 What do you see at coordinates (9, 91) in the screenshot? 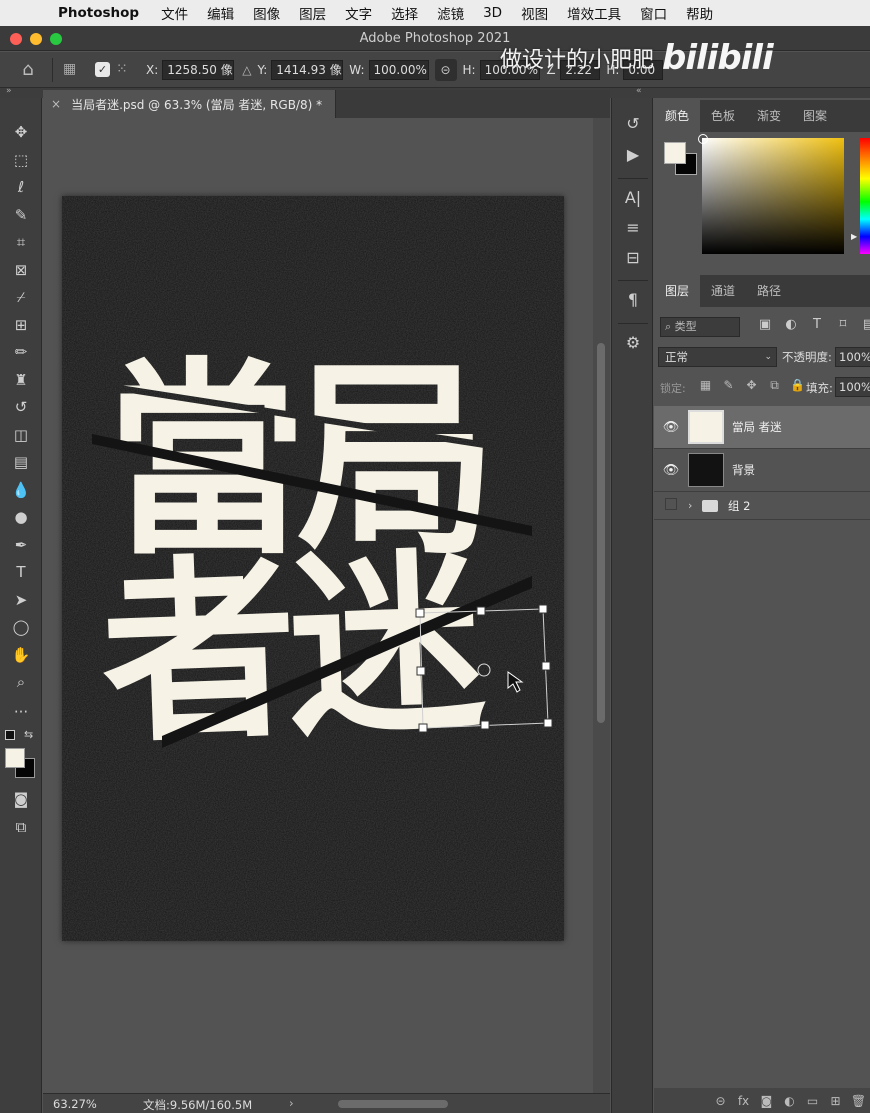
I see `expand-toolbox-icon: »` at bounding box center [9, 91].